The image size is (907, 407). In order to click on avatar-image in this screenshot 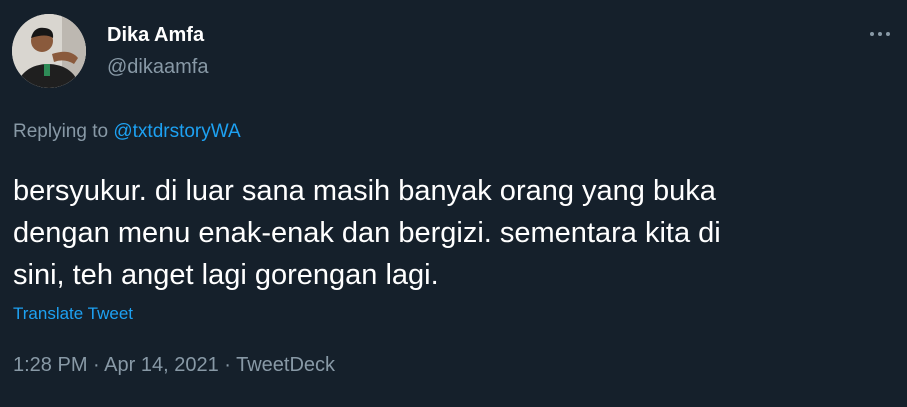, I will do `click(49, 51)`.